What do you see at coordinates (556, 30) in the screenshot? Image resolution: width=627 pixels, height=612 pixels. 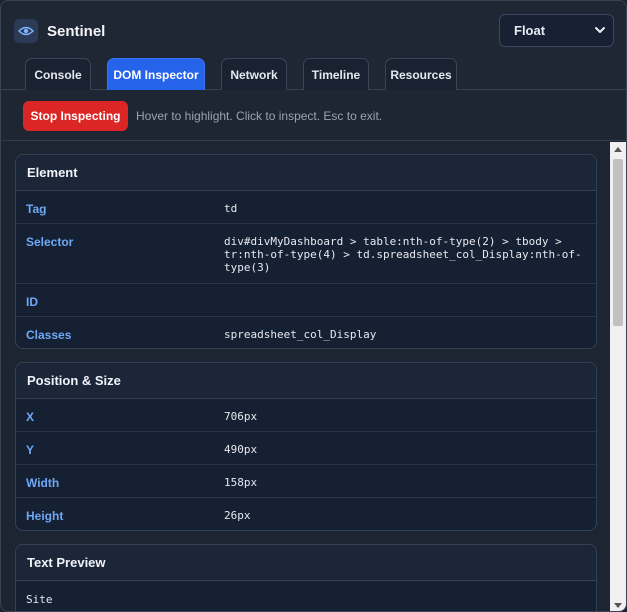 I see `mode-select: Float` at bounding box center [556, 30].